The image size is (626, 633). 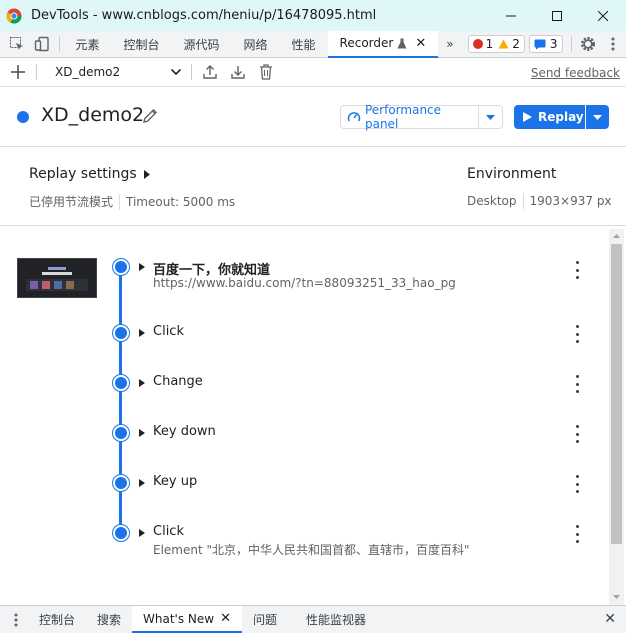 I want to click on more-tabs-button: », so click(x=449, y=44).